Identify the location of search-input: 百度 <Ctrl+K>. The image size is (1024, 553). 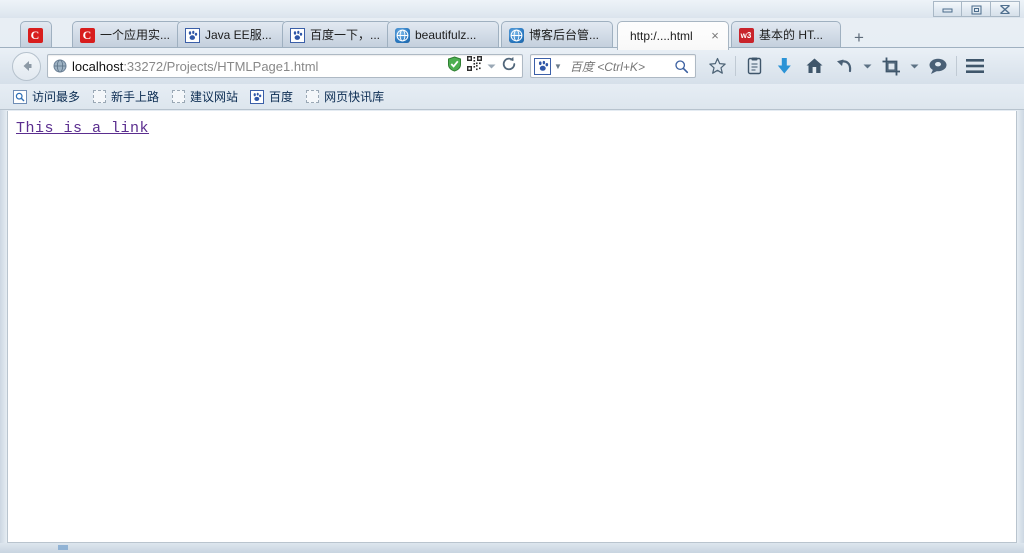
(622, 66).